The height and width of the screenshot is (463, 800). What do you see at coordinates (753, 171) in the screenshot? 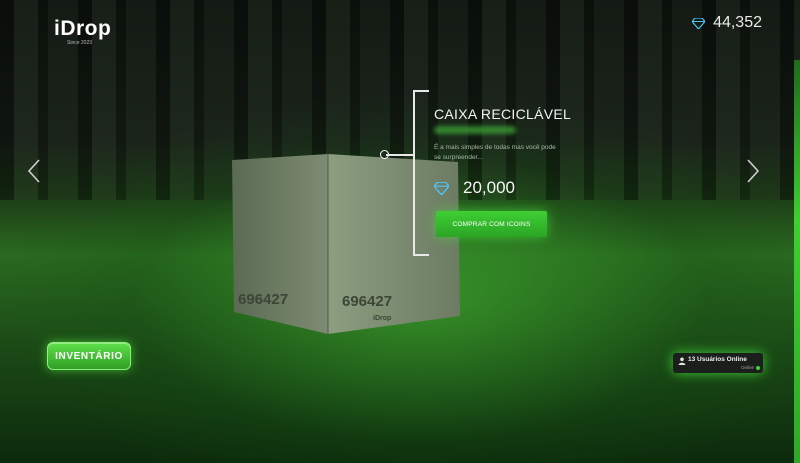
I see `chevron-right-icon` at bounding box center [753, 171].